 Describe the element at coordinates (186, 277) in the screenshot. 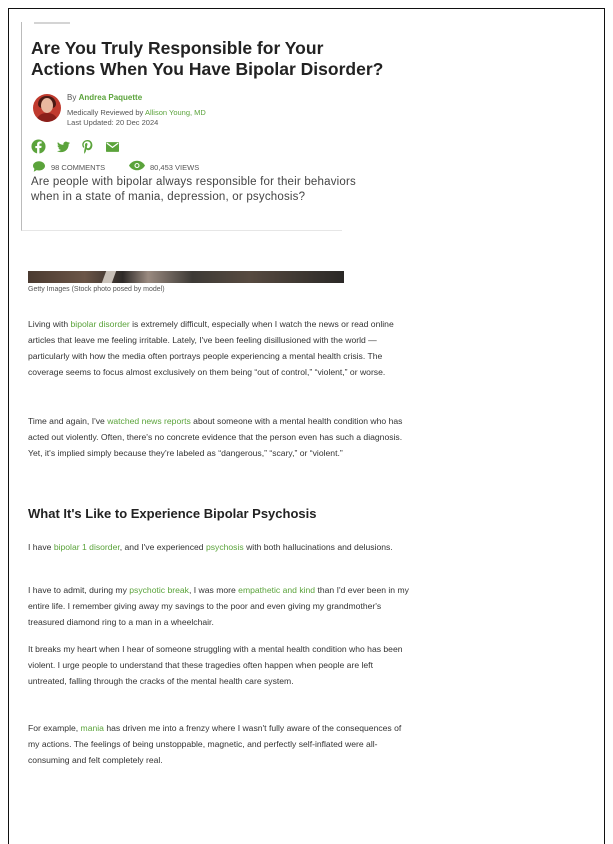

I see `hero-image` at that location.